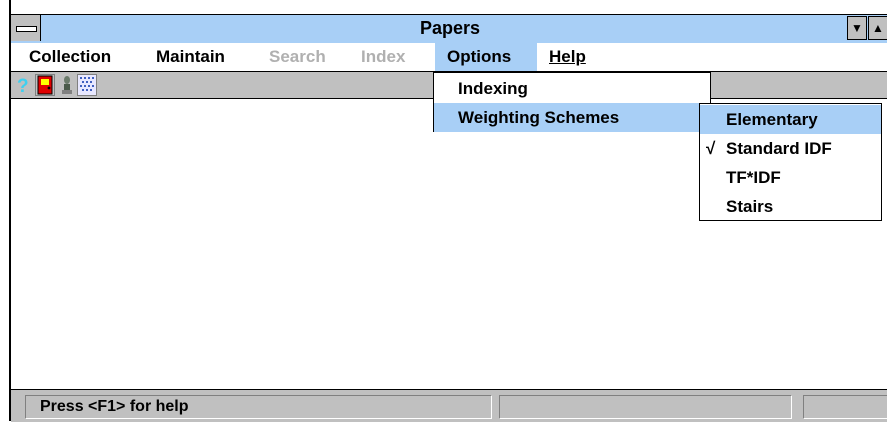  I want to click on options-dropdown-menu: Indexing Weighting Schemes, so click(572, 102).